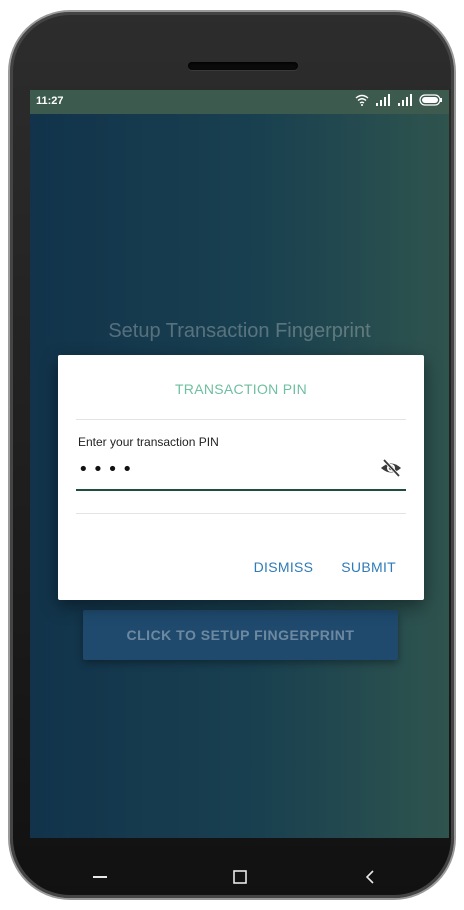 This screenshot has height=910, width=464. I want to click on navigation-bar, so click(239, 867).